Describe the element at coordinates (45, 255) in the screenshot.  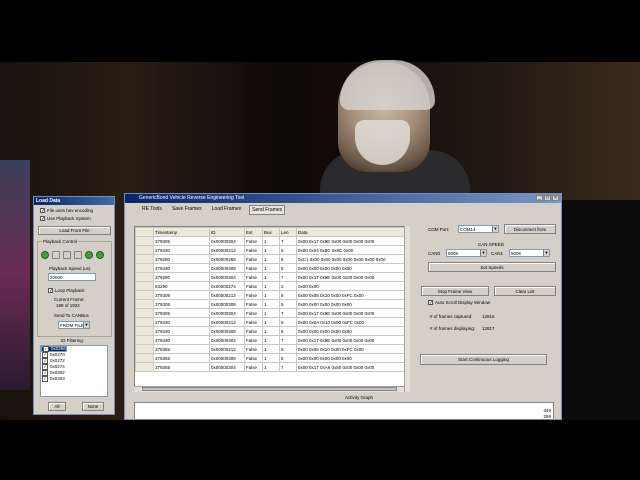
I see `play-button-icon` at that location.